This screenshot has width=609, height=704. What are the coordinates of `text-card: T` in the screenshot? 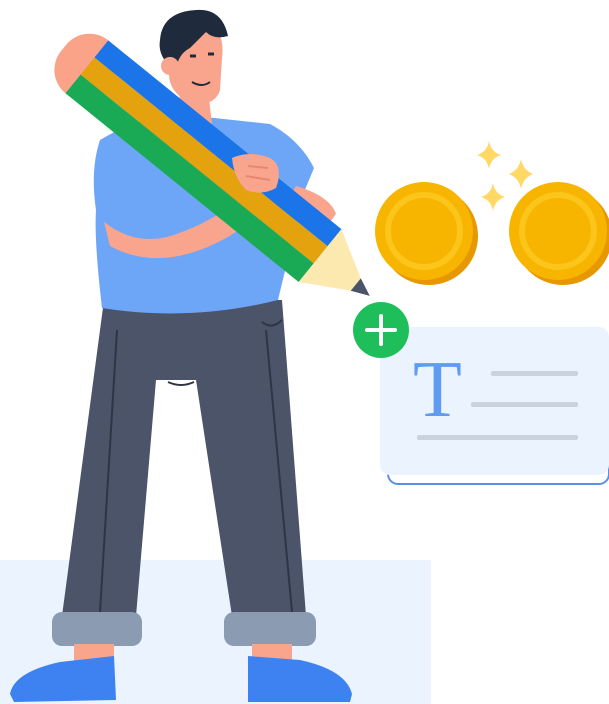 It's located at (494, 406).